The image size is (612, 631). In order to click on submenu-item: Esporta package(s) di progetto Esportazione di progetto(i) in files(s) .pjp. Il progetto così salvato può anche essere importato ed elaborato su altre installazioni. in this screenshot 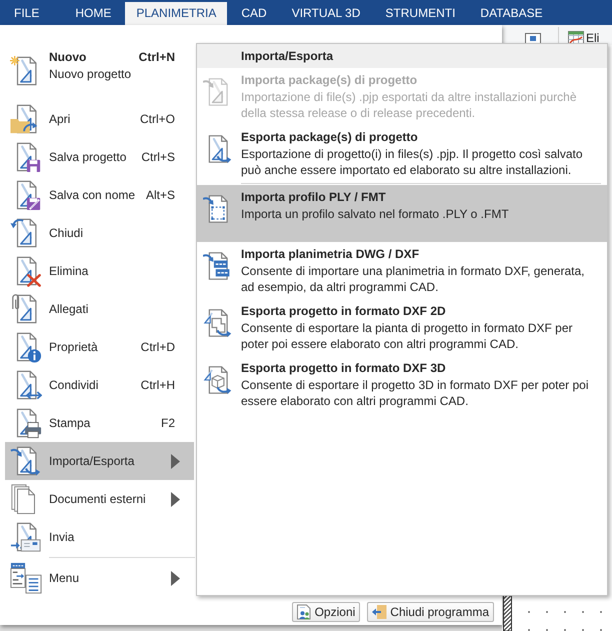, I will do `click(402, 153)`.